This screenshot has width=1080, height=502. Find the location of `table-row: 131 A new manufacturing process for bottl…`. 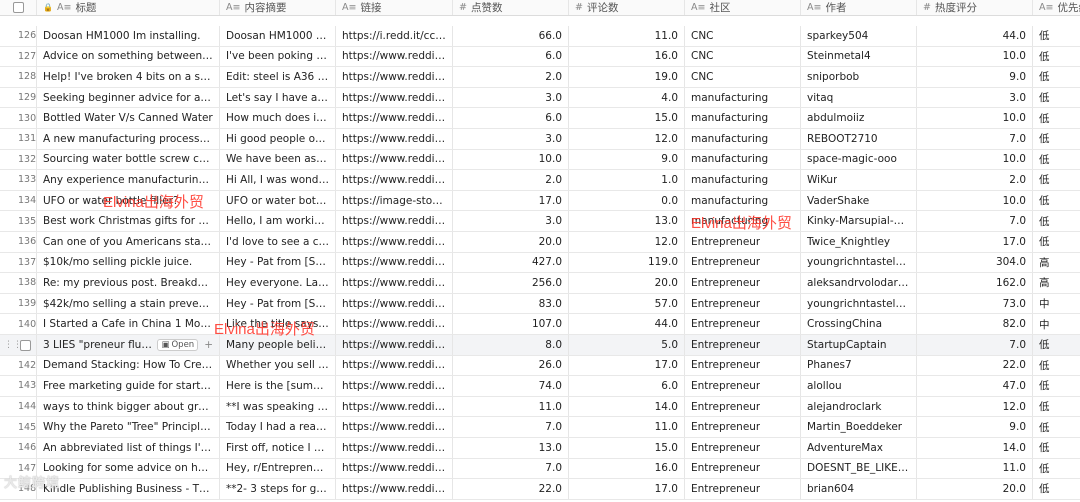

table-row: 131 A new manufacturing process for bottl… is located at coordinates (540, 139).